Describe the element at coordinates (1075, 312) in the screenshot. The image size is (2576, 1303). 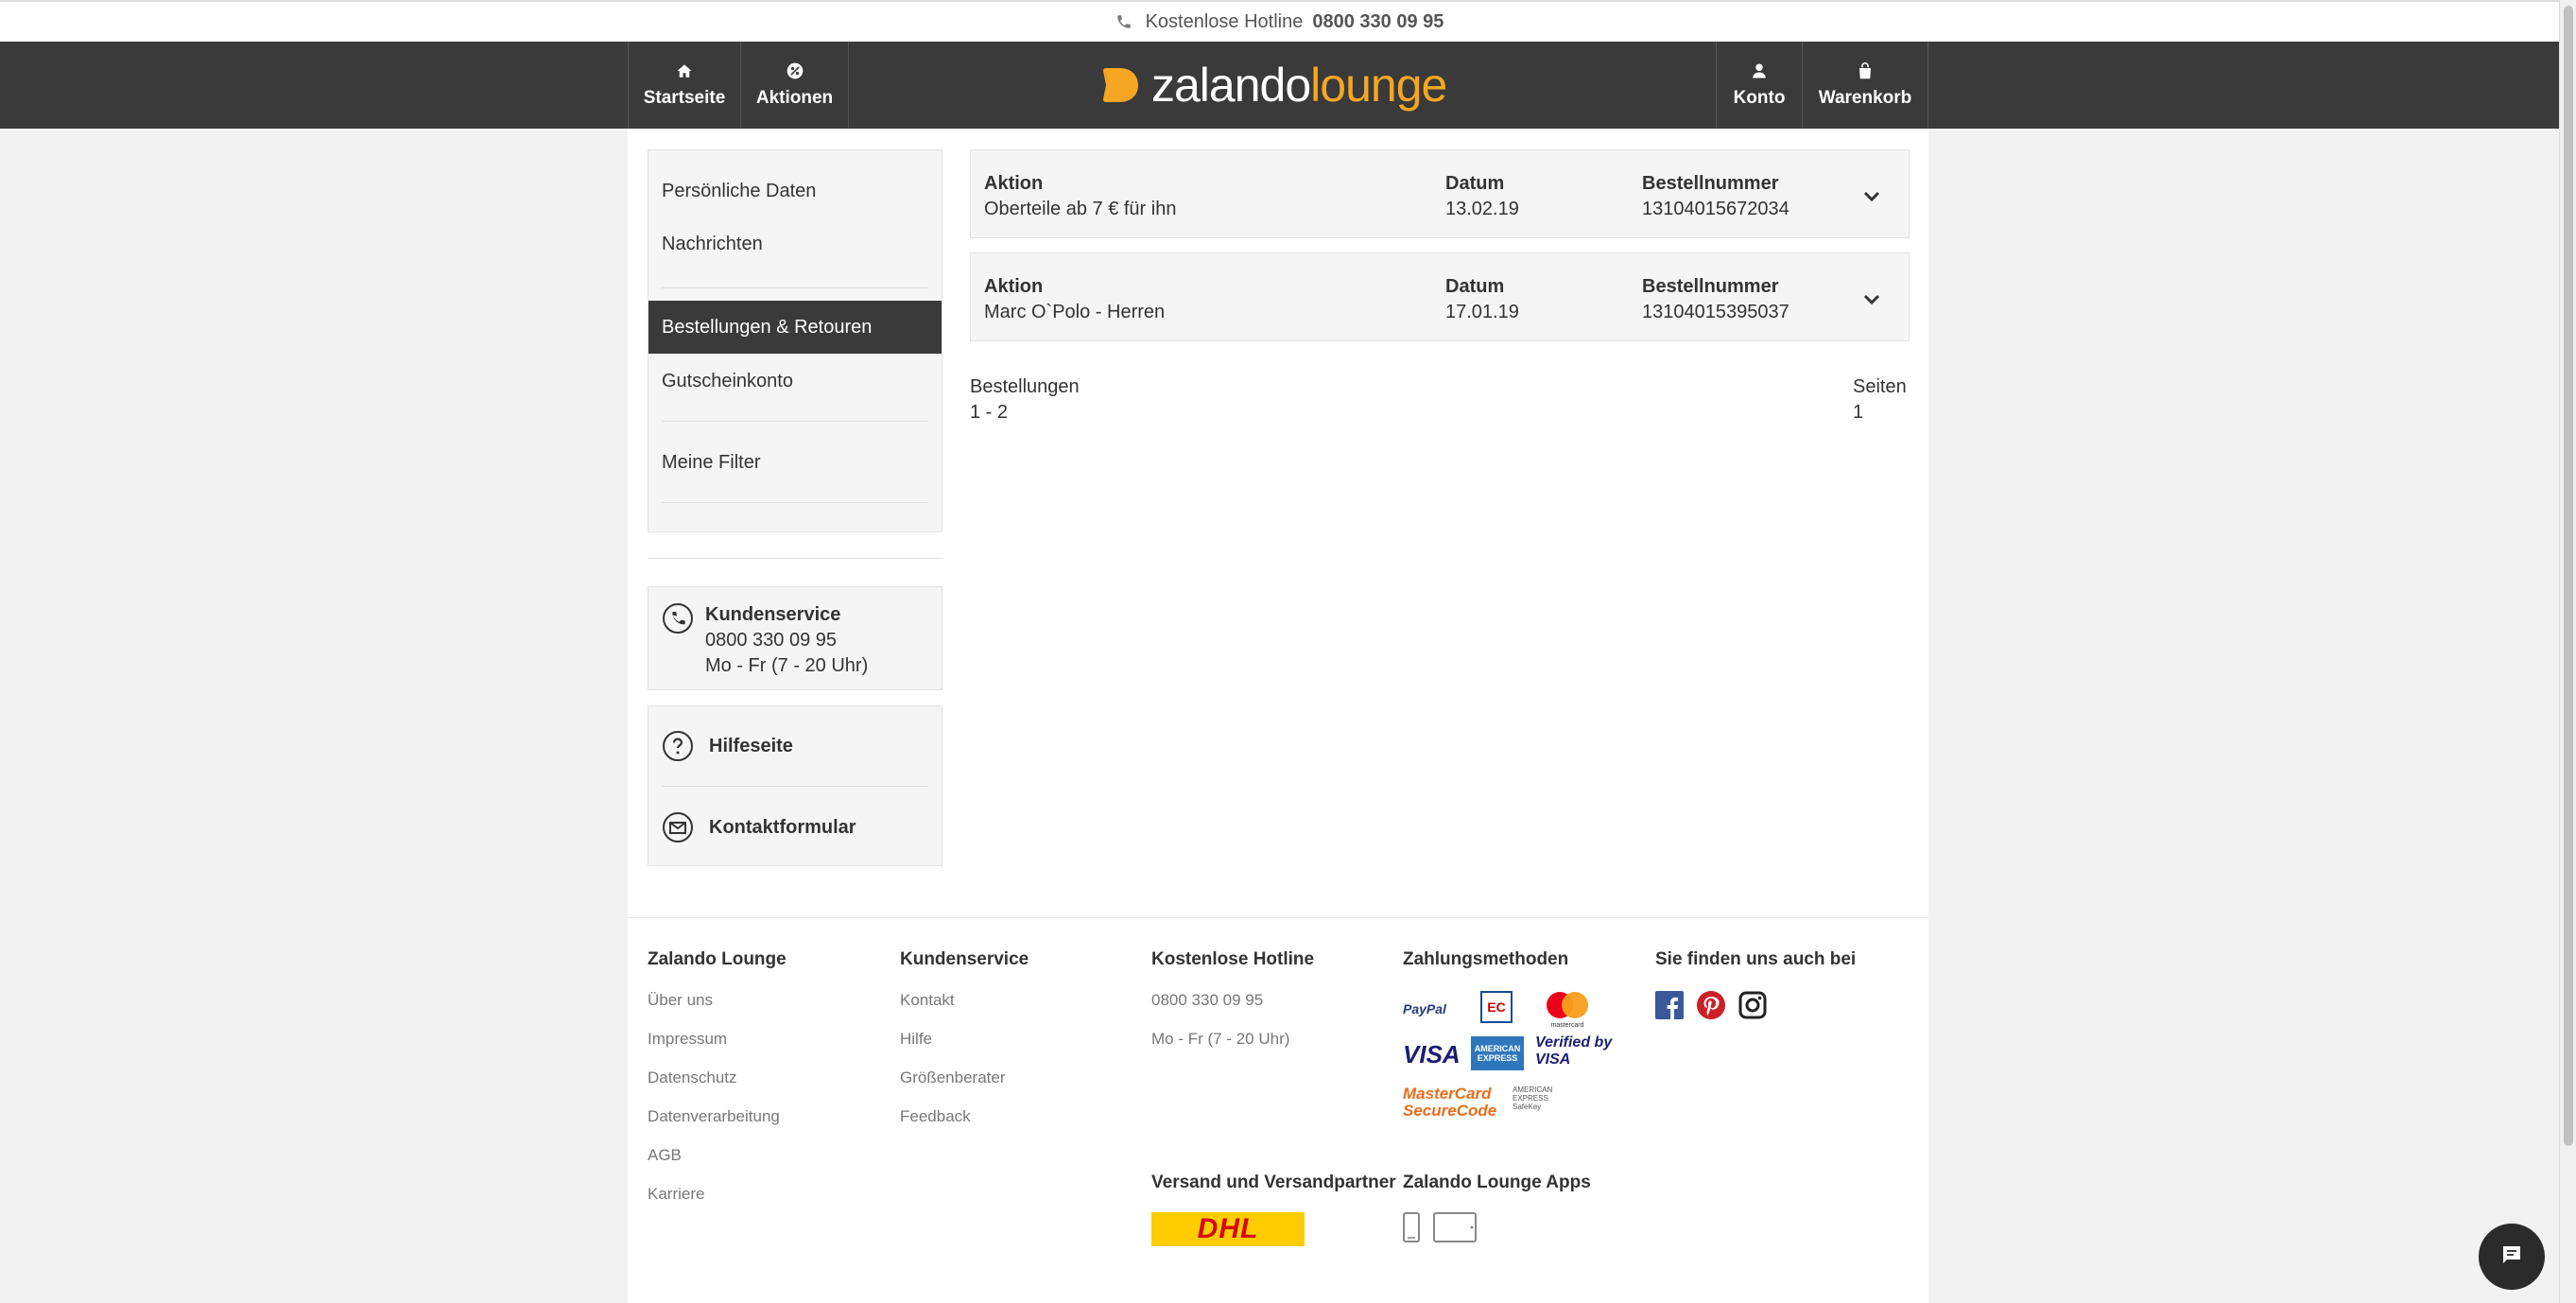
I see `order-action-value: Marc O`Polo - Herren` at that location.